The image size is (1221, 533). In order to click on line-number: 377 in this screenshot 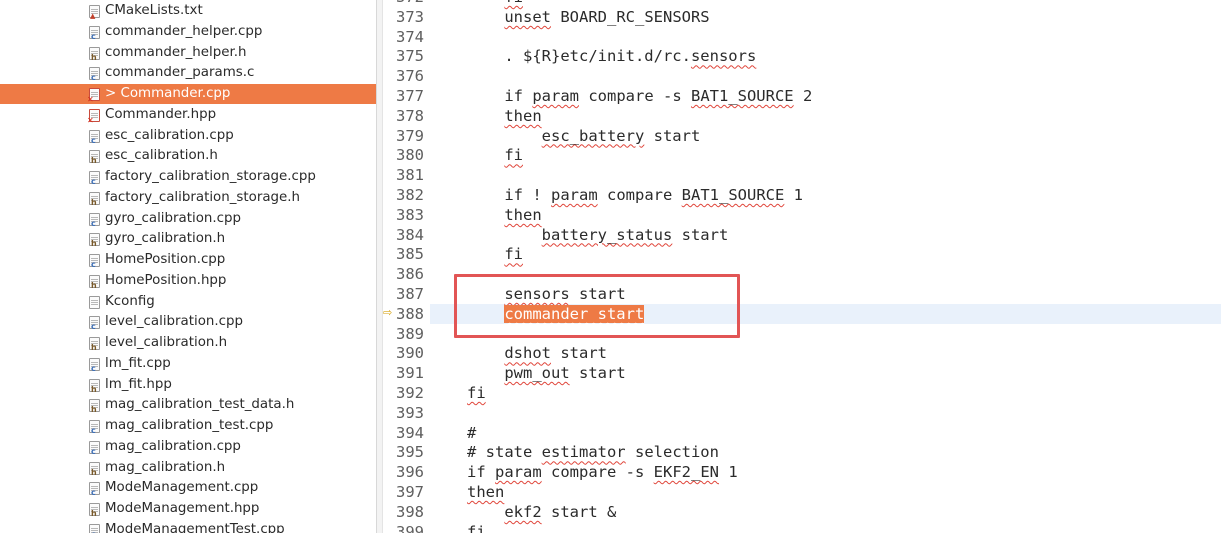, I will do `click(410, 96)`.